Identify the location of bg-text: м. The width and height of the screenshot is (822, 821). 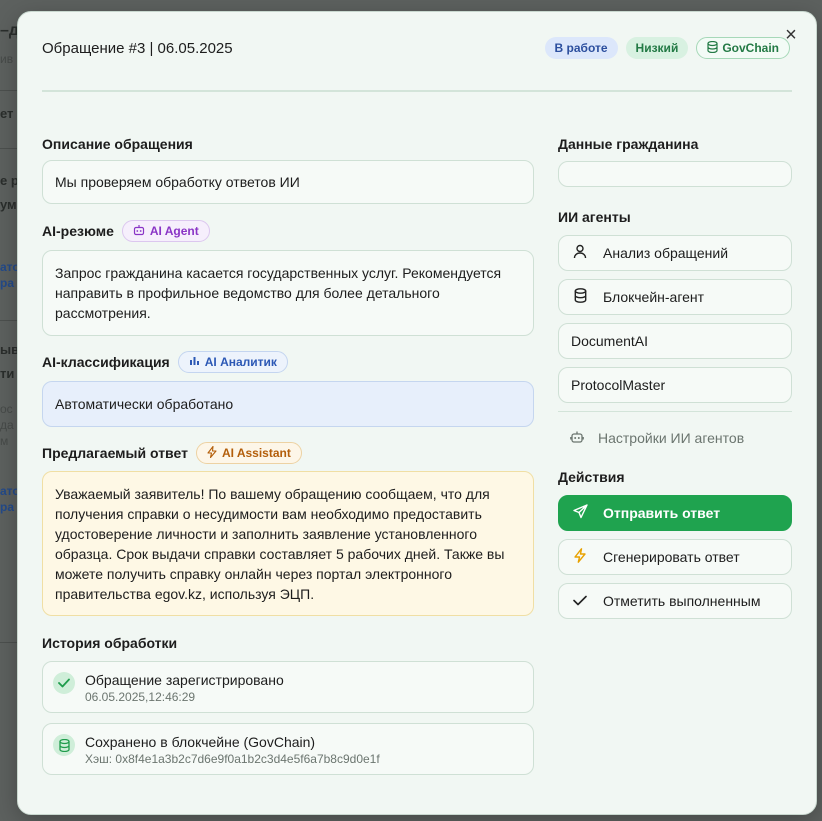
(4, 441).